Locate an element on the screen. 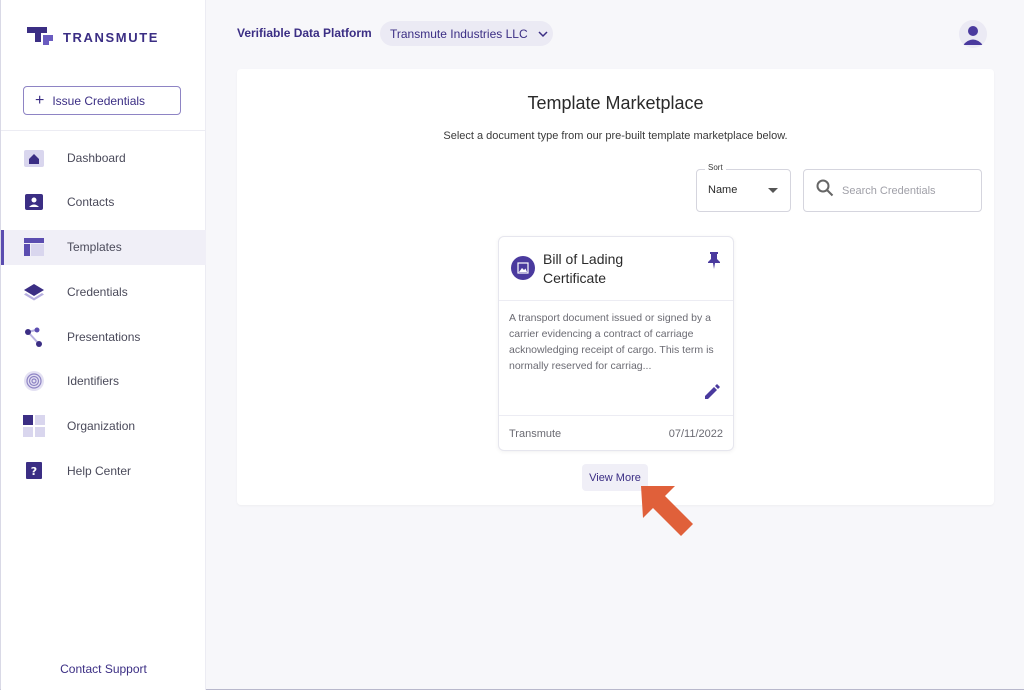 The image size is (1024, 690). logo: TRANSMUTE is located at coordinates (92, 37).